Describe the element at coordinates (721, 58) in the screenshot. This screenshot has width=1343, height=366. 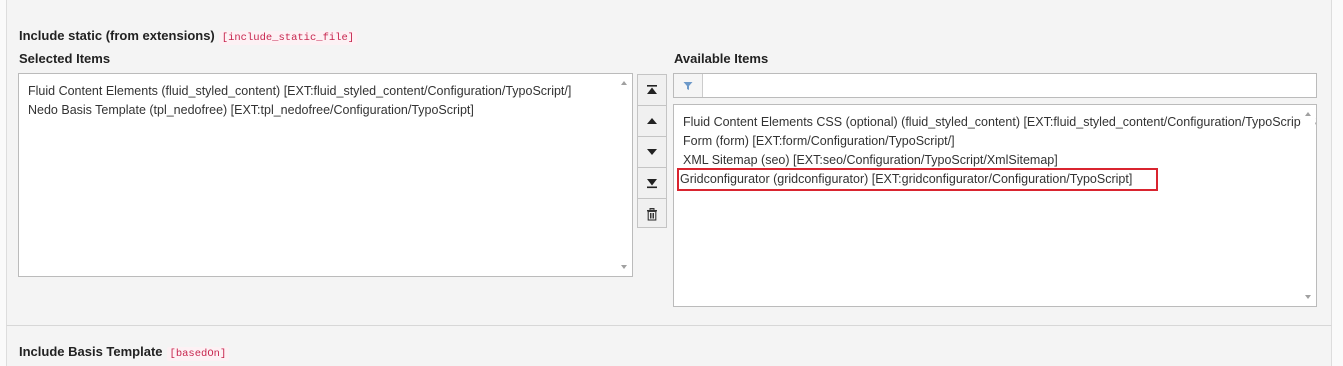
I see `available-items-label: Available Items` at that location.